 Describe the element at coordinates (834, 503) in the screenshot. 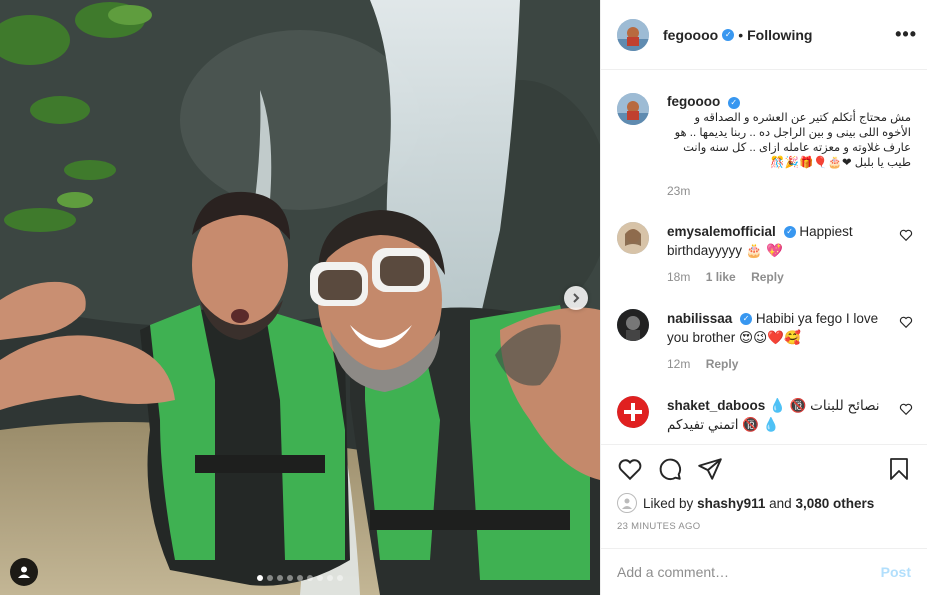

I see `likes-others-link: 3,080 others` at that location.